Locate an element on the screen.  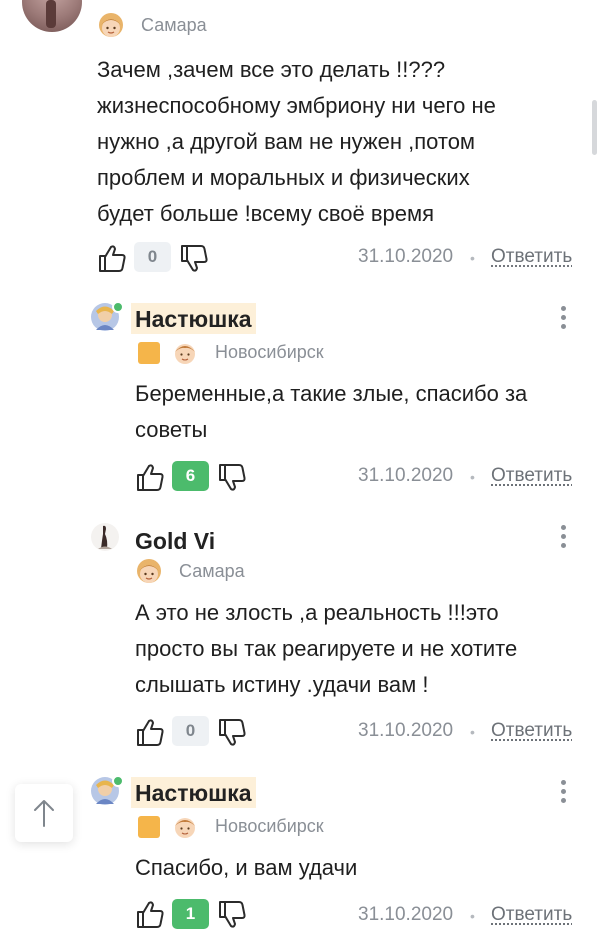
comment-line: нужно ,а другой вам не нужен ,потом is located at coordinates (286, 141).